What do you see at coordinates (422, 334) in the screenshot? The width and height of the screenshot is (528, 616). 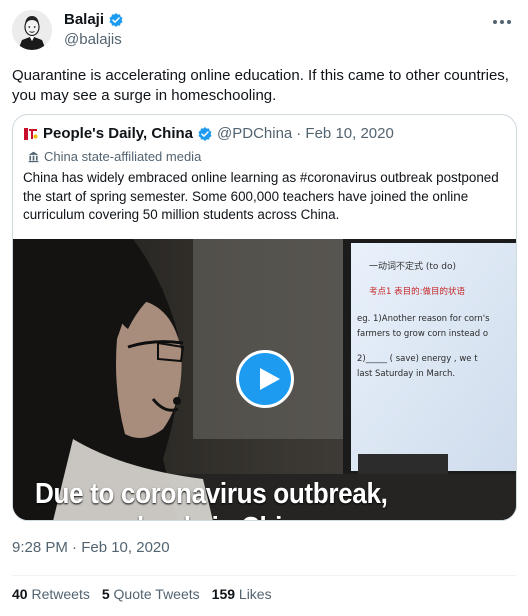 I see `monitor-line-4: farmers to grow corn instead o` at bounding box center [422, 334].